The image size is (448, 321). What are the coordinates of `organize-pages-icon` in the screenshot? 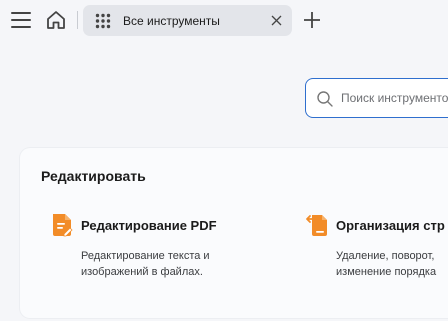 It's located at (316, 225).